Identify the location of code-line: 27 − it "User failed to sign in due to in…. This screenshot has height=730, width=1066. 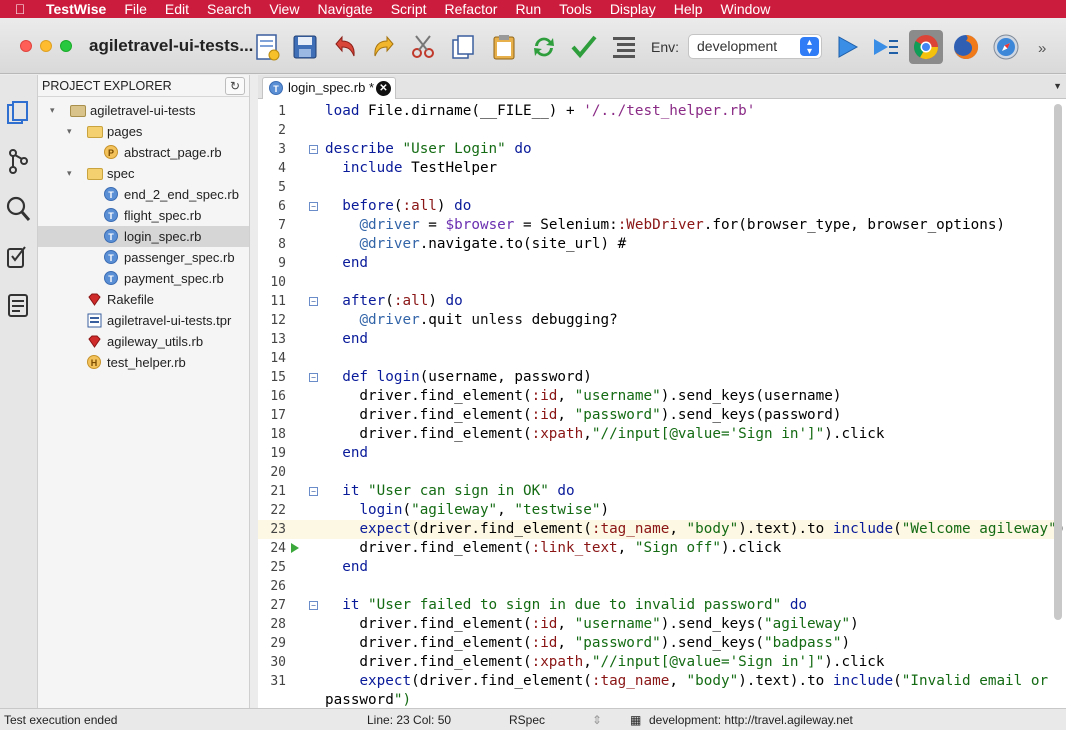
(658, 605).